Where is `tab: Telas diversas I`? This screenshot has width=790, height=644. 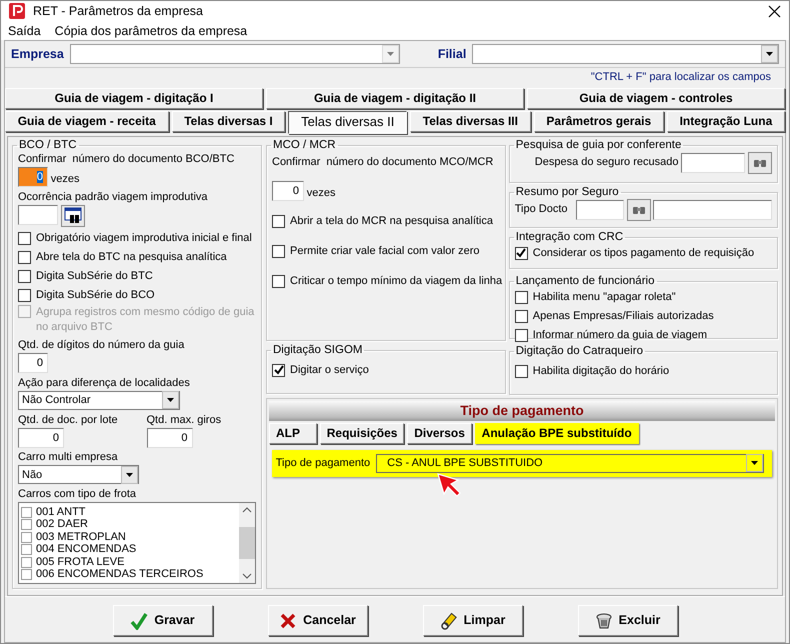 tab: Telas diversas I is located at coordinates (229, 121).